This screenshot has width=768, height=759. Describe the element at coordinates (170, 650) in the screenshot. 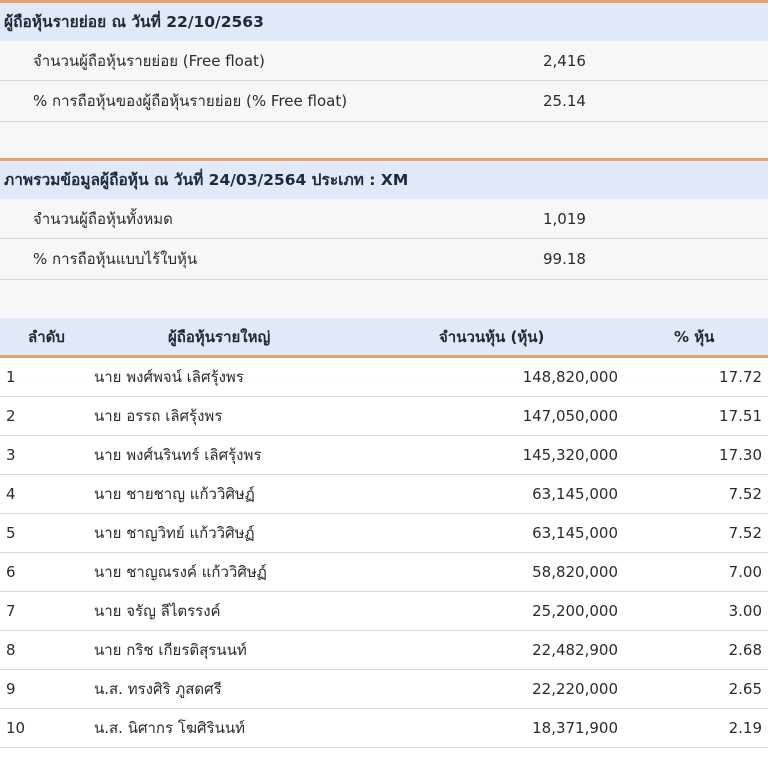

I see `name-cell: นาย กริช เกียรติสุรนนท์` at that location.